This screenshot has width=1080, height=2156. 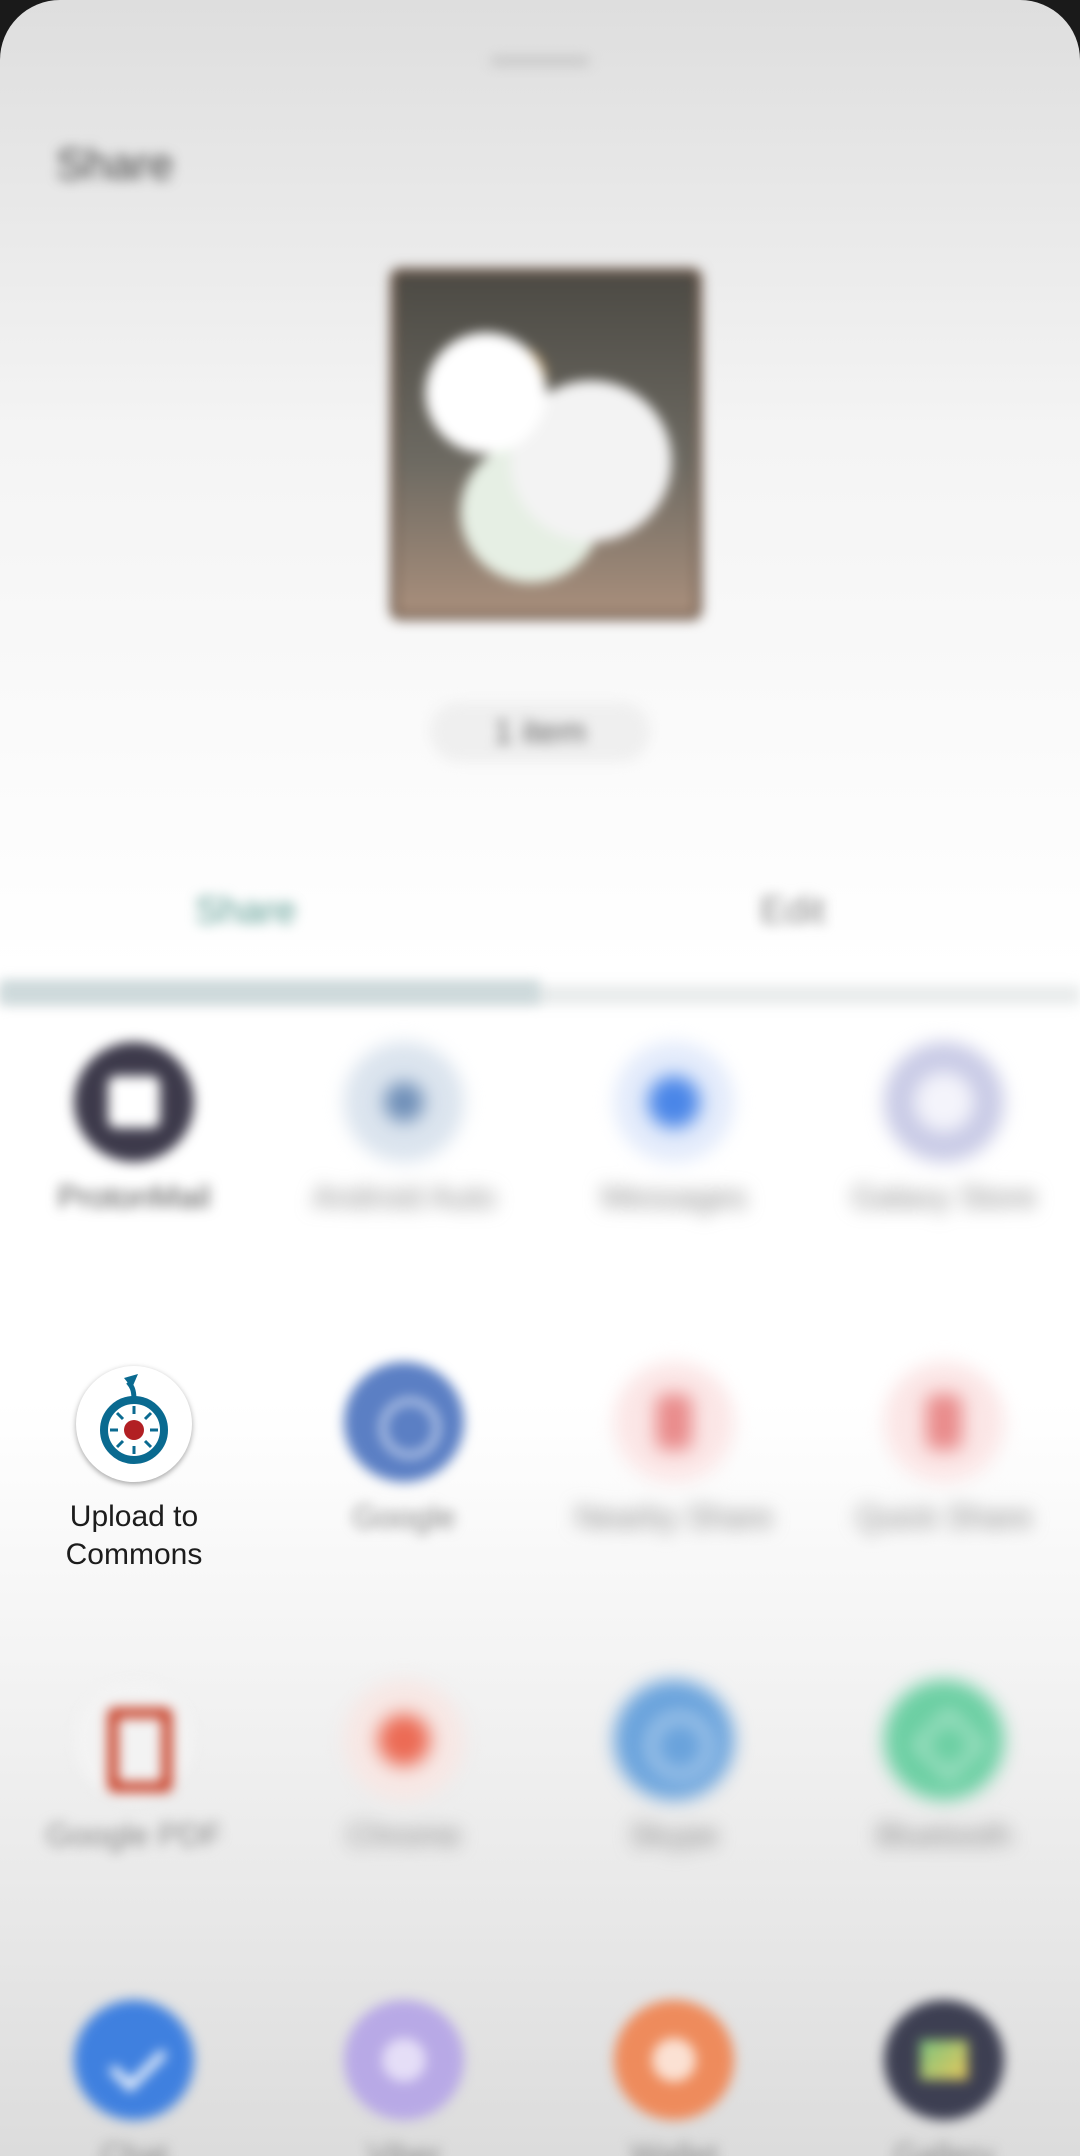 What do you see at coordinates (674, 1102) in the screenshot?
I see `messages-icon` at bounding box center [674, 1102].